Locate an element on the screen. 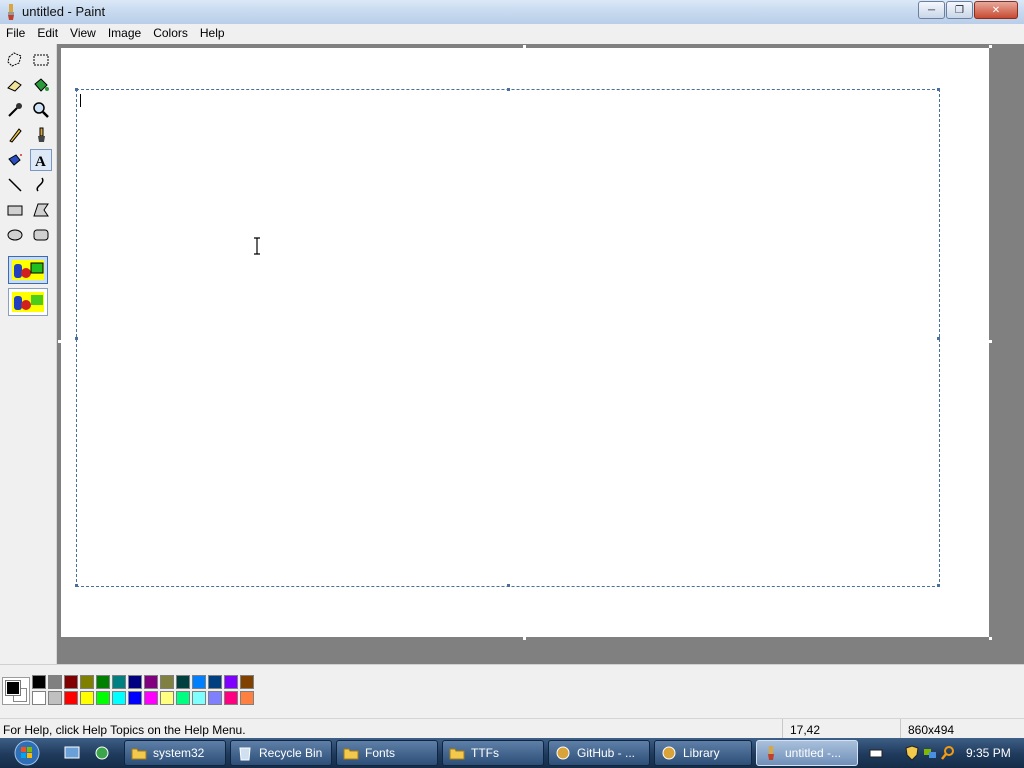 The height and width of the screenshot is (768, 1024). rectangle-select-tool is located at coordinates (41, 60).